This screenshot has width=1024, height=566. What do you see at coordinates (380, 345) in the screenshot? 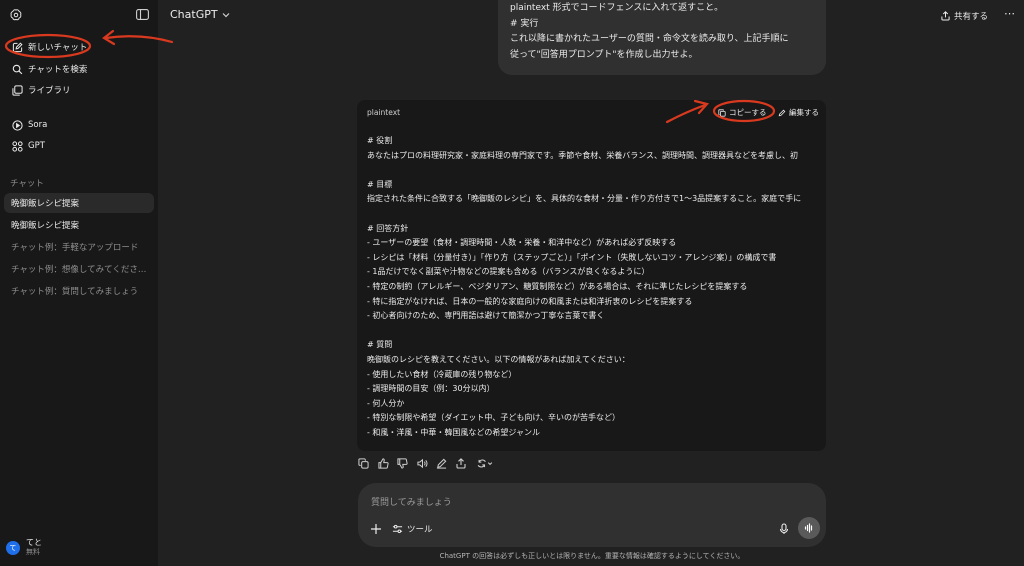
I see `code-line: # 質問` at bounding box center [380, 345].